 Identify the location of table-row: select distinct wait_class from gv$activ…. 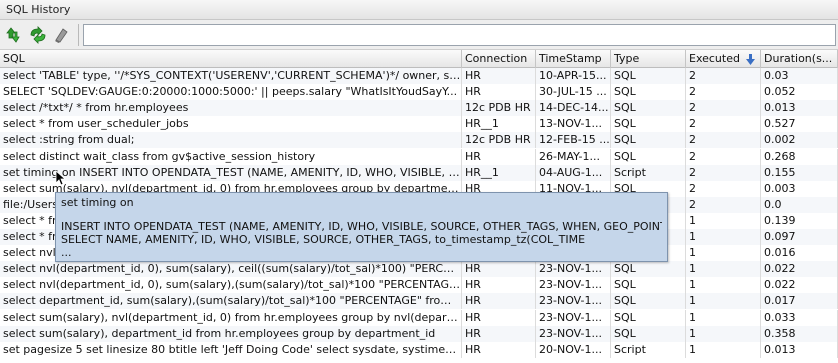
(419, 156).